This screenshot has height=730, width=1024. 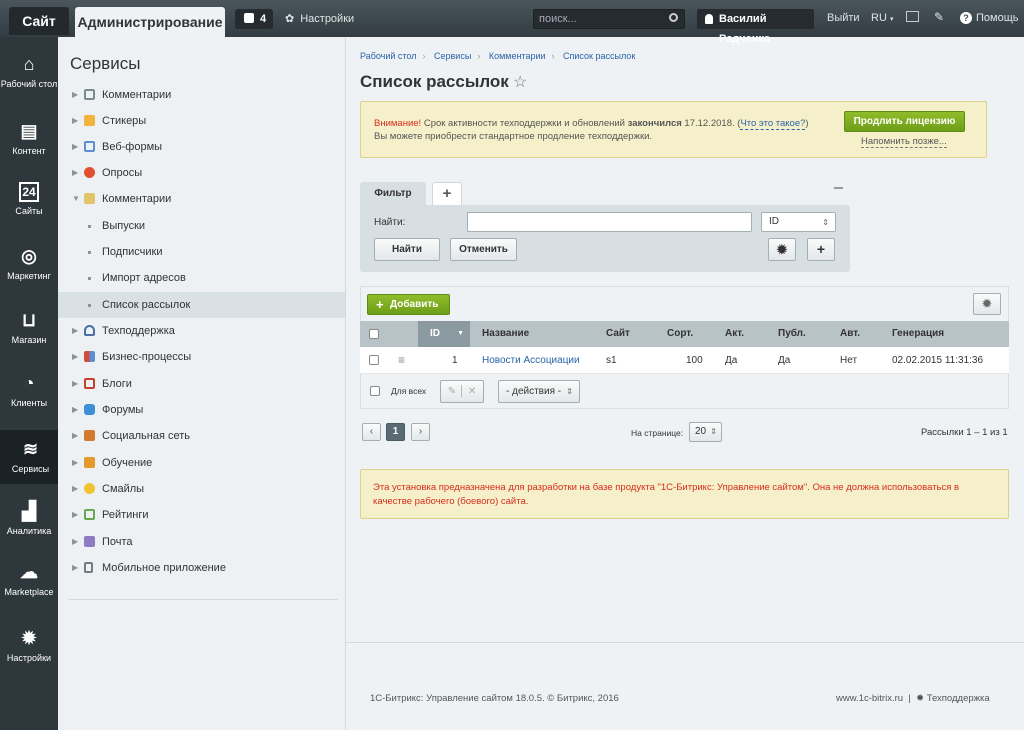 I want to click on sidebar-item-social: ▶ Социальная сеть, so click(x=201, y=436).